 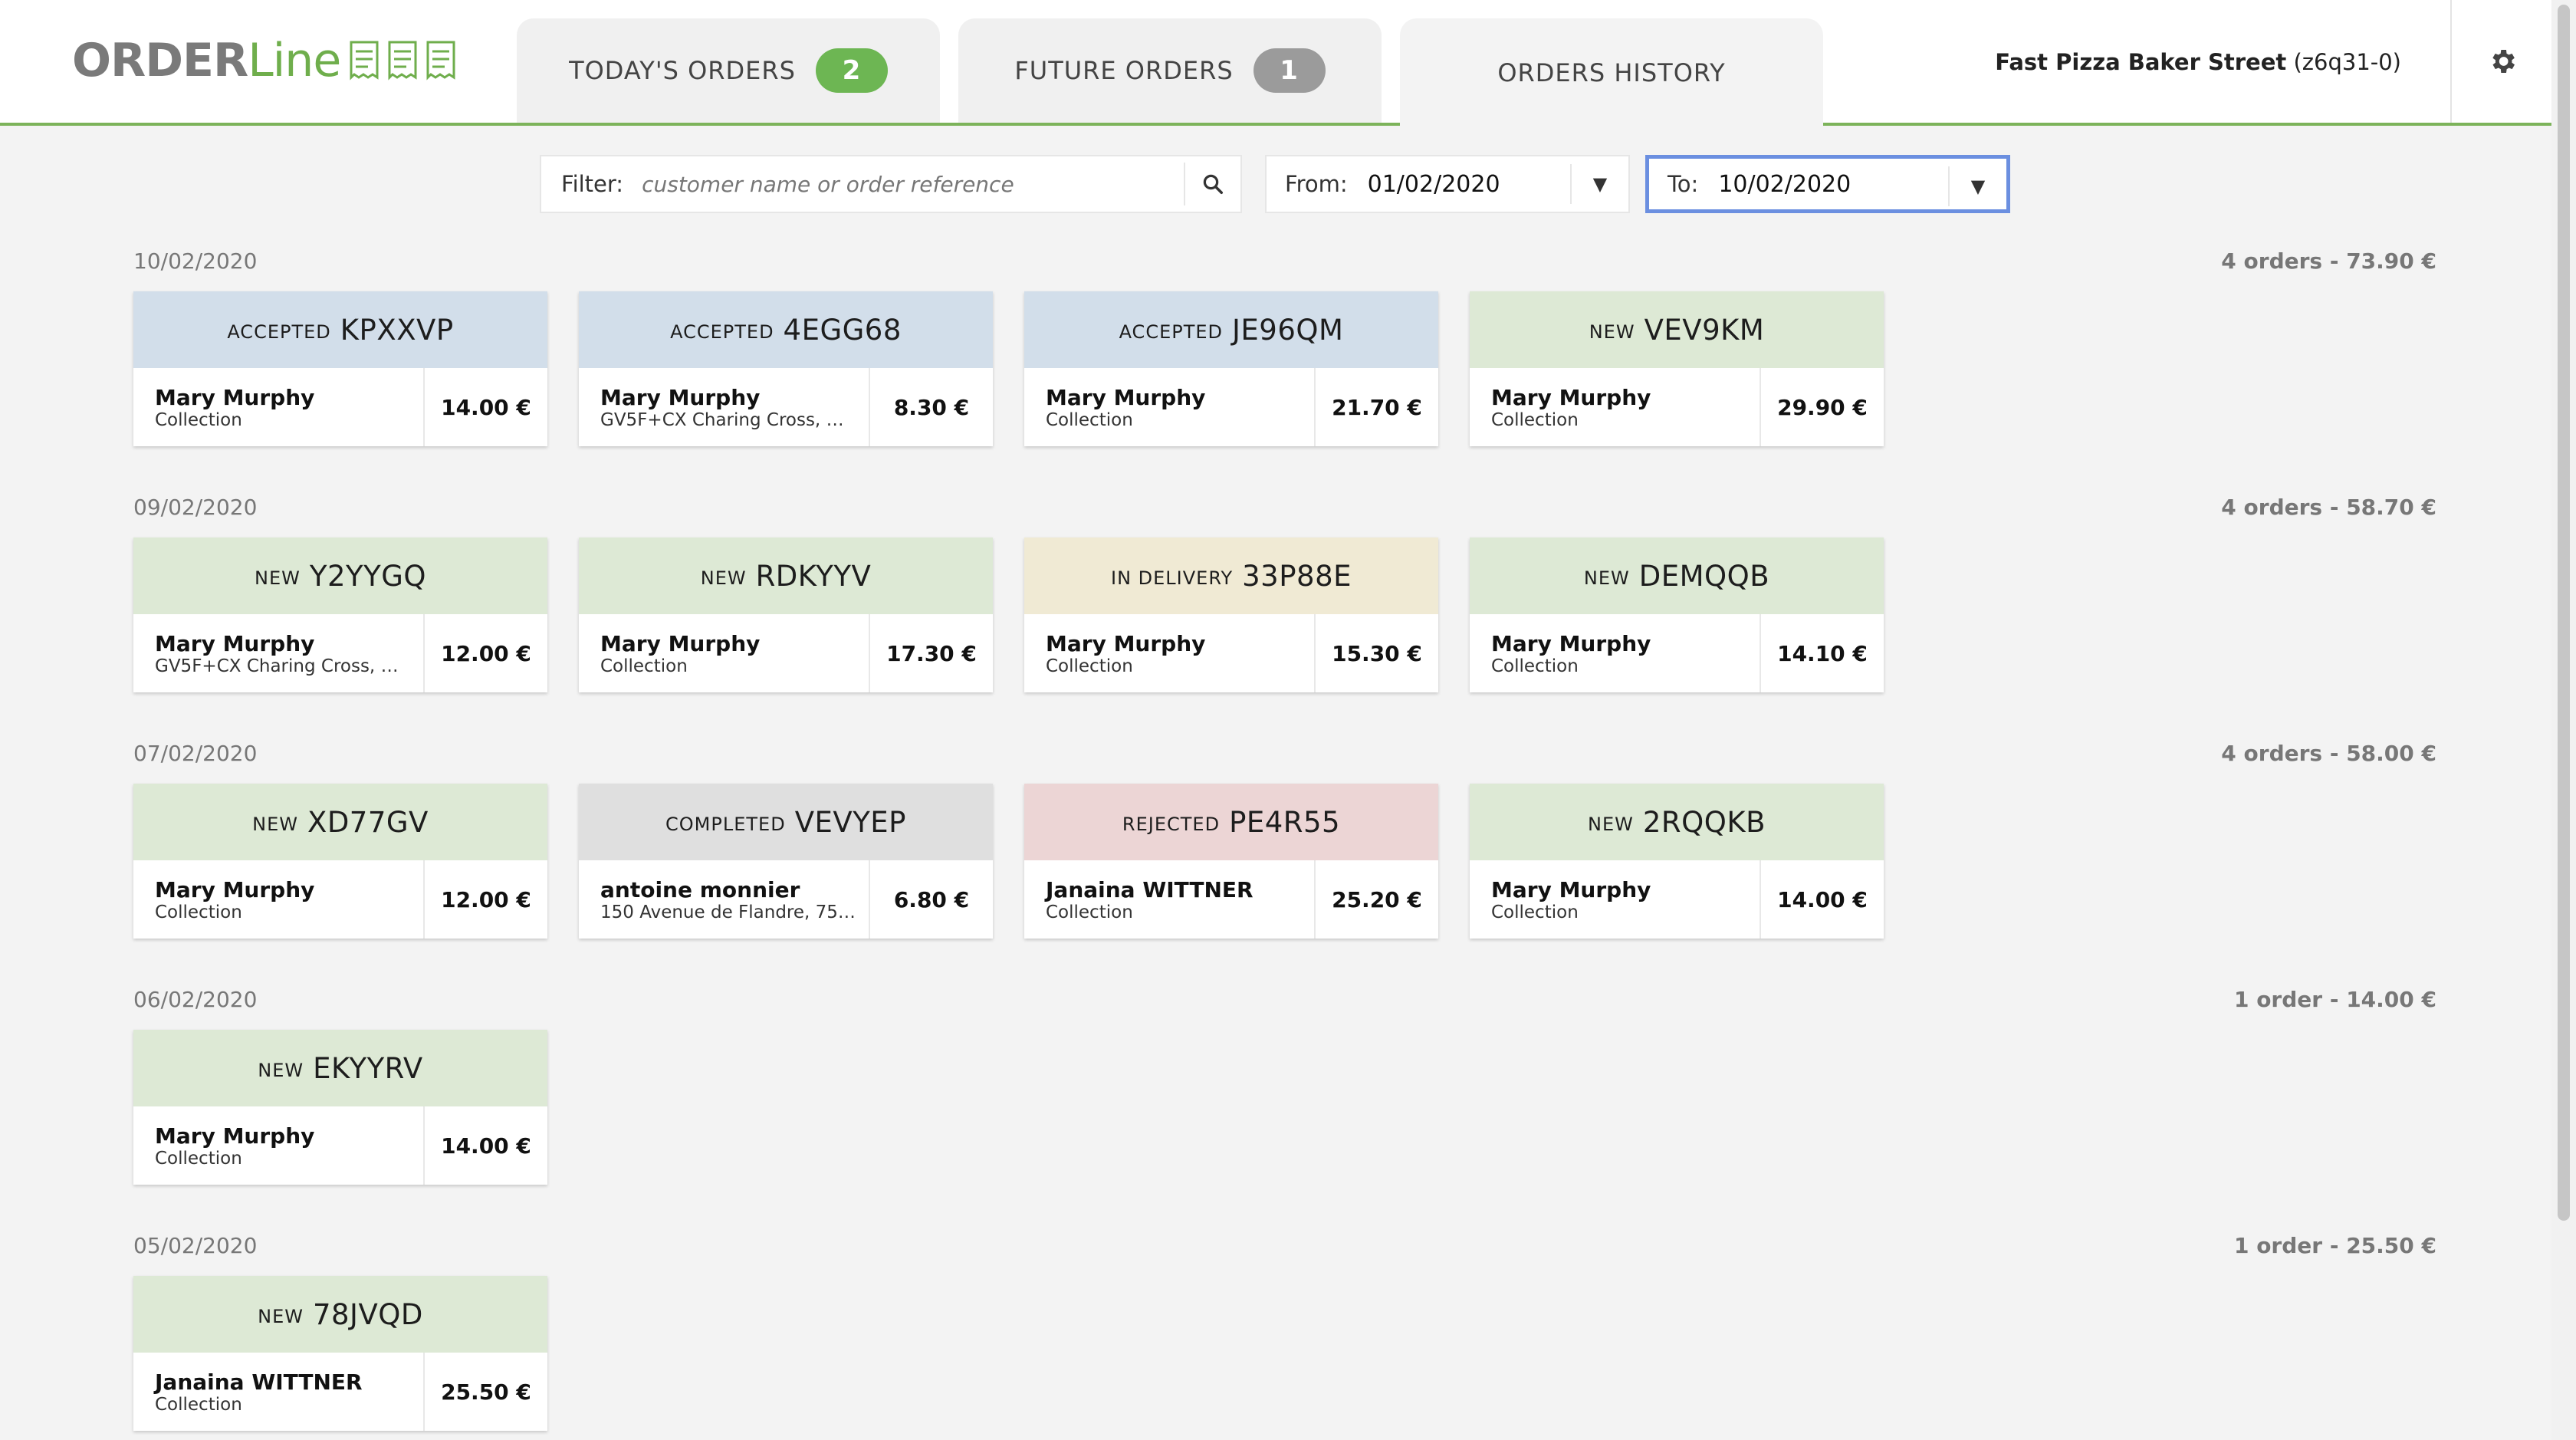 What do you see at coordinates (1231, 407) in the screenshot?
I see `order-card-body: Mary Murphy Collection 21.70 €` at bounding box center [1231, 407].